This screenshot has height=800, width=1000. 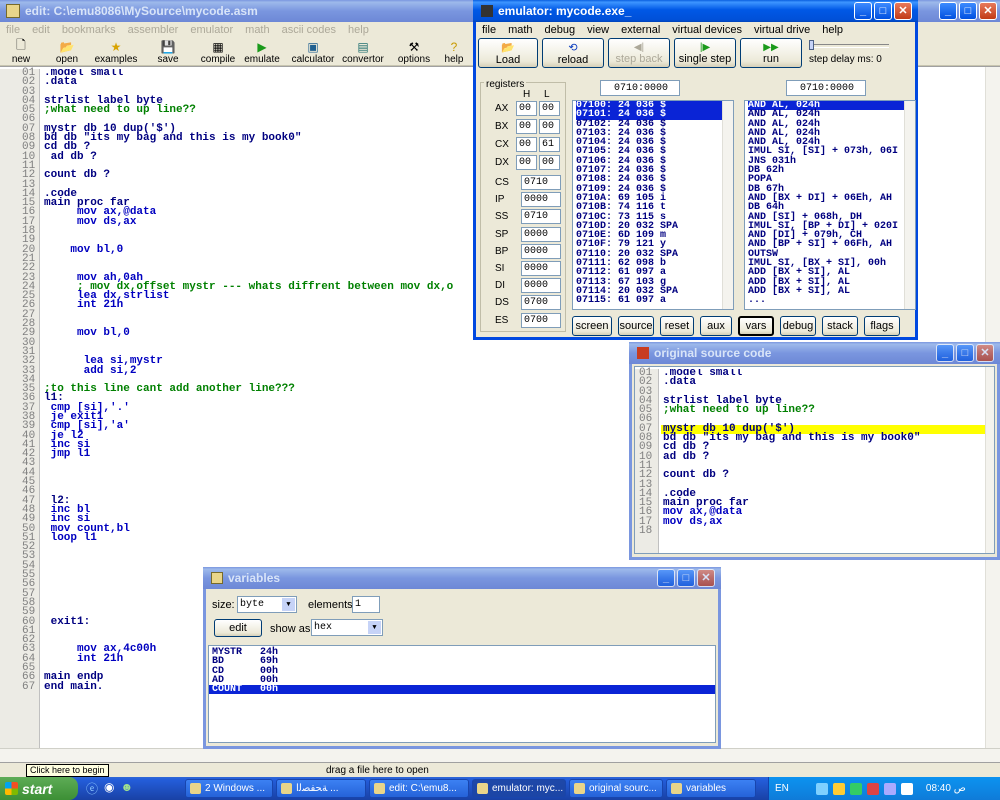 What do you see at coordinates (526, 144) in the screenshot?
I see `register-cx-high: 00` at bounding box center [526, 144].